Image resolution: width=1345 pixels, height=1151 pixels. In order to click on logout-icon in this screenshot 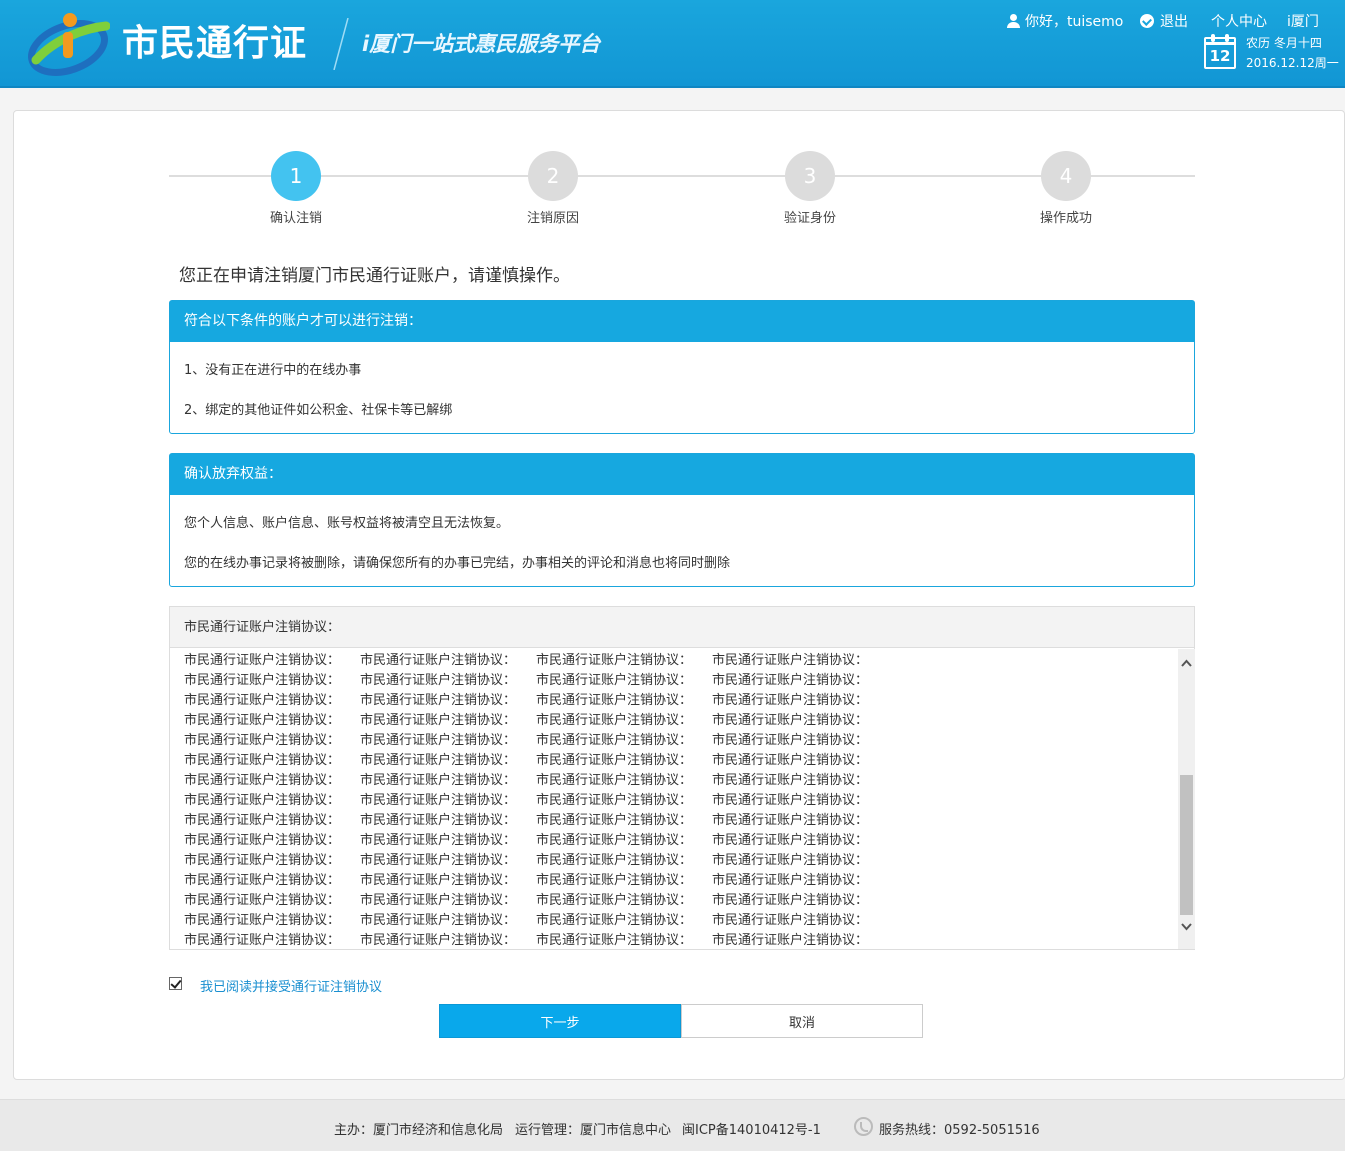, I will do `click(1147, 21)`.